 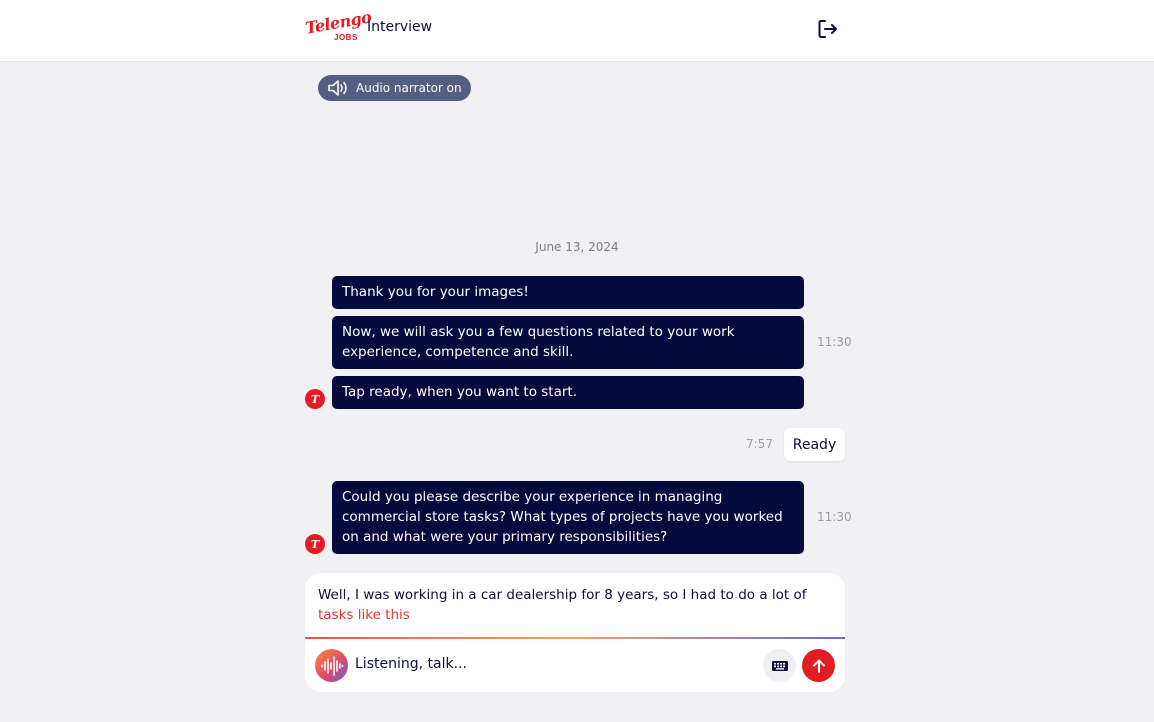 I want to click on send-button, so click(x=818, y=665).